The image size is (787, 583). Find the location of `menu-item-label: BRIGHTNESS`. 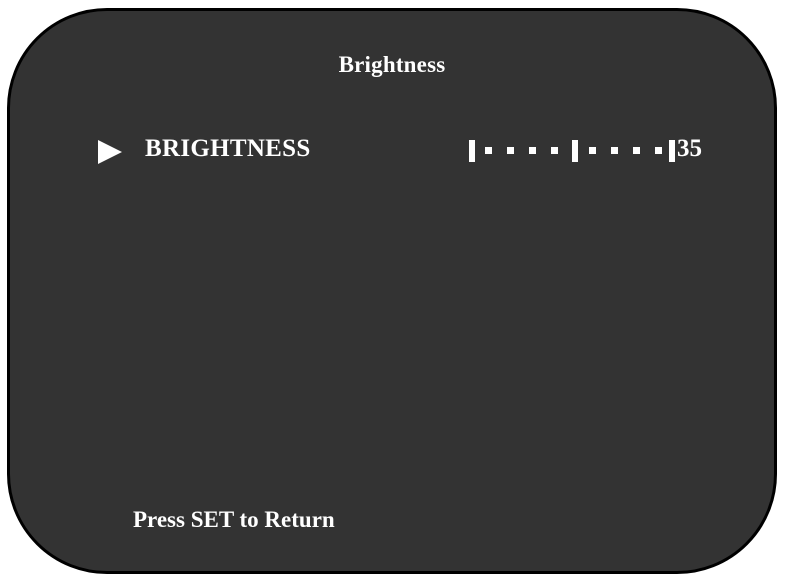

menu-item-label: BRIGHTNESS is located at coordinates (228, 148).